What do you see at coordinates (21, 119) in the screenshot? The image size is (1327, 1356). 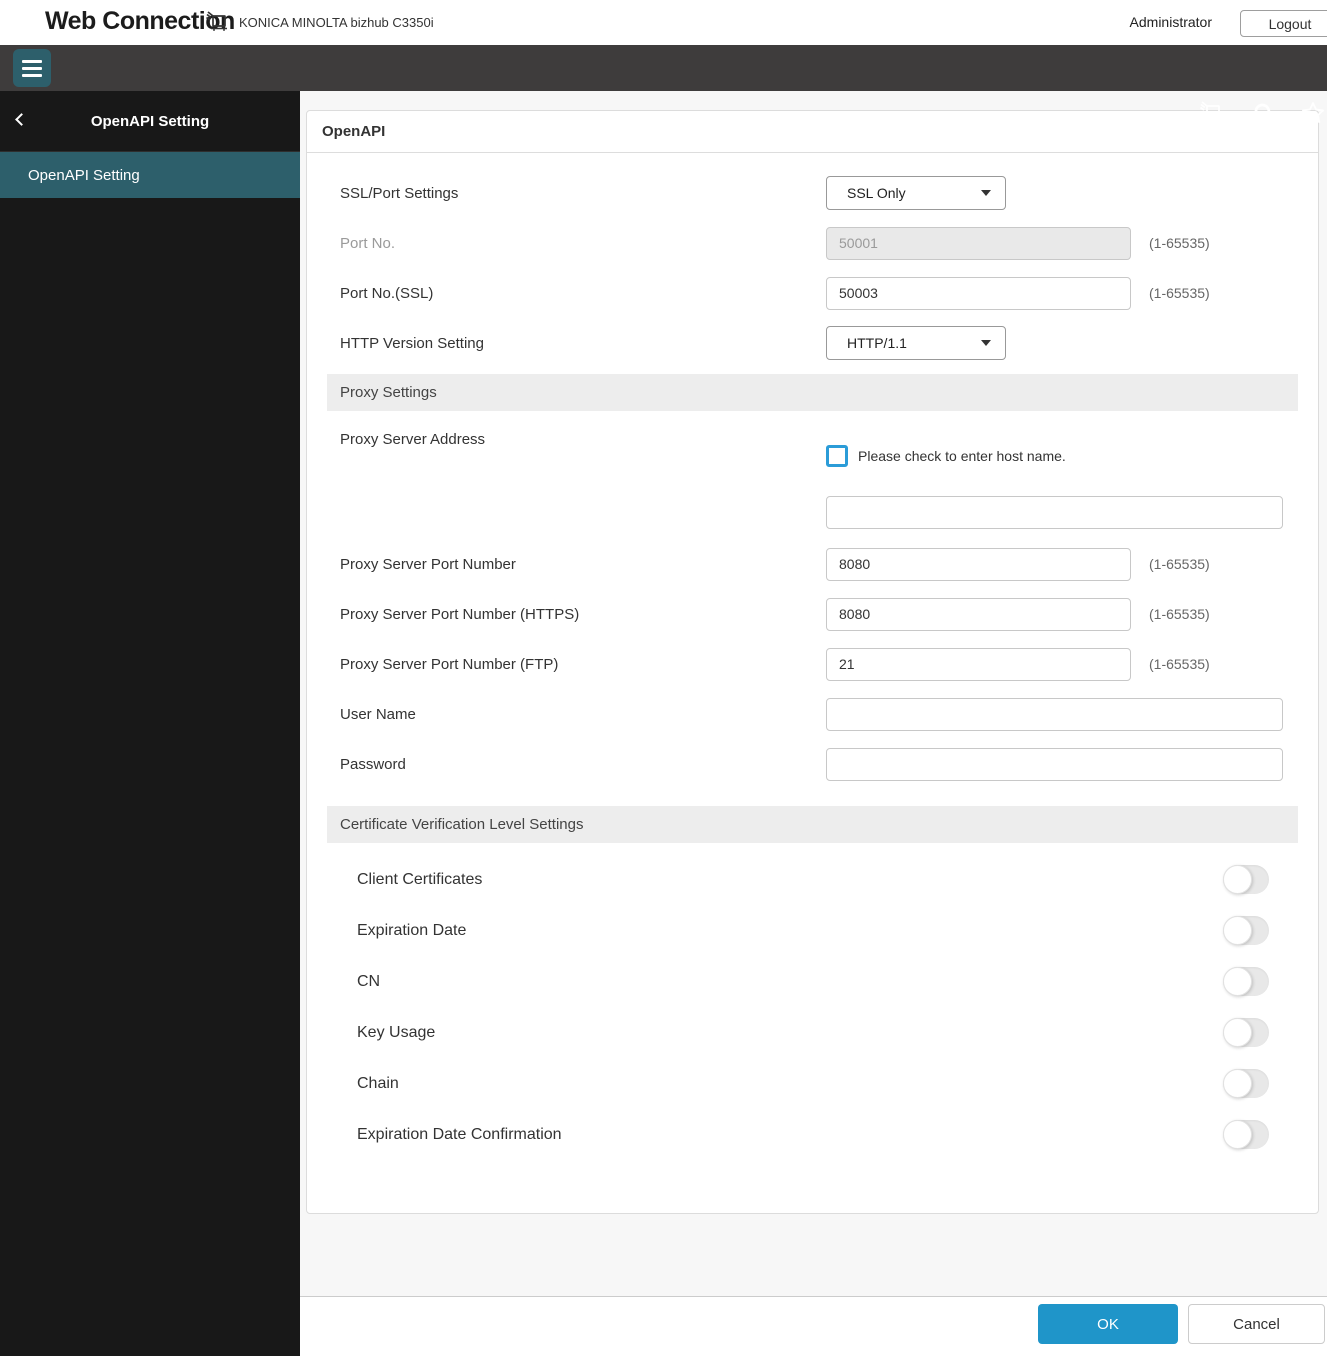 I see `back-chevron-icon` at bounding box center [21, 119].